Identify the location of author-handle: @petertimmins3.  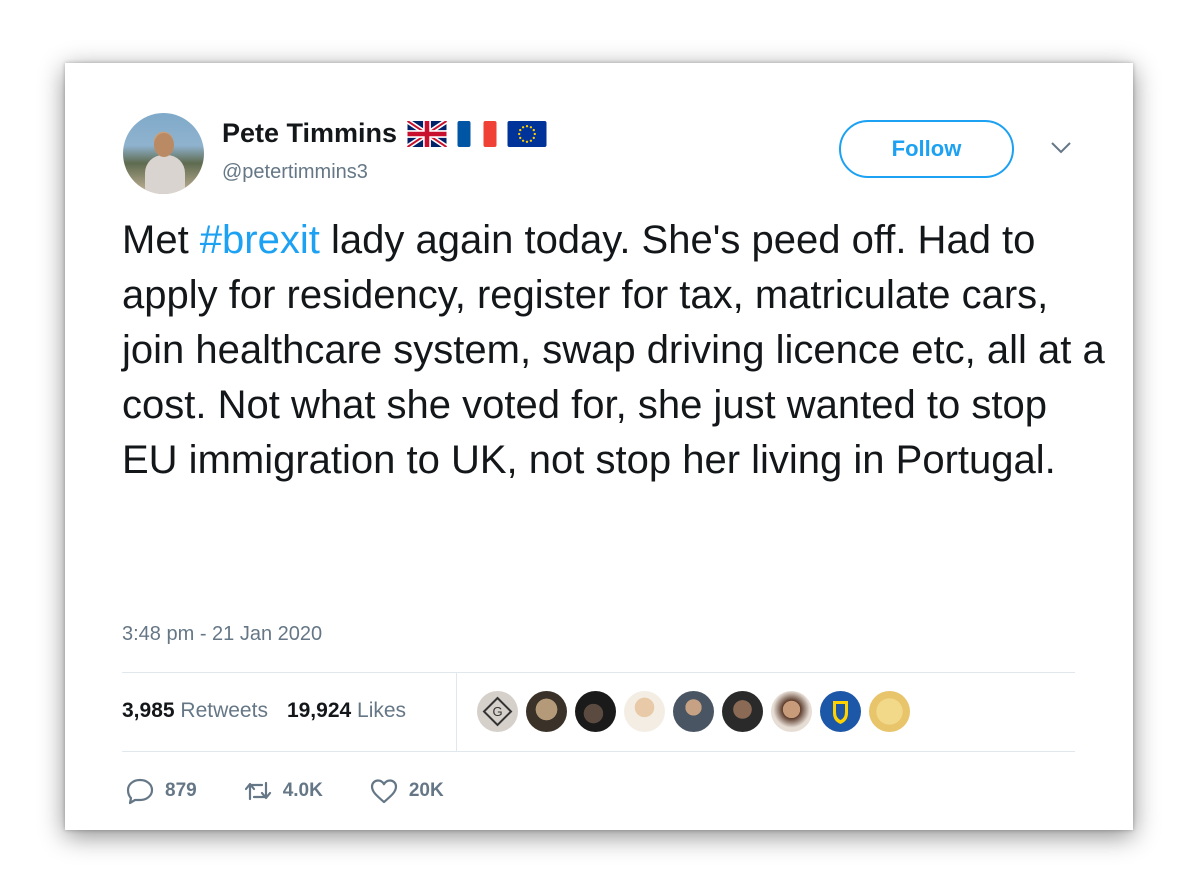
(295, 172).